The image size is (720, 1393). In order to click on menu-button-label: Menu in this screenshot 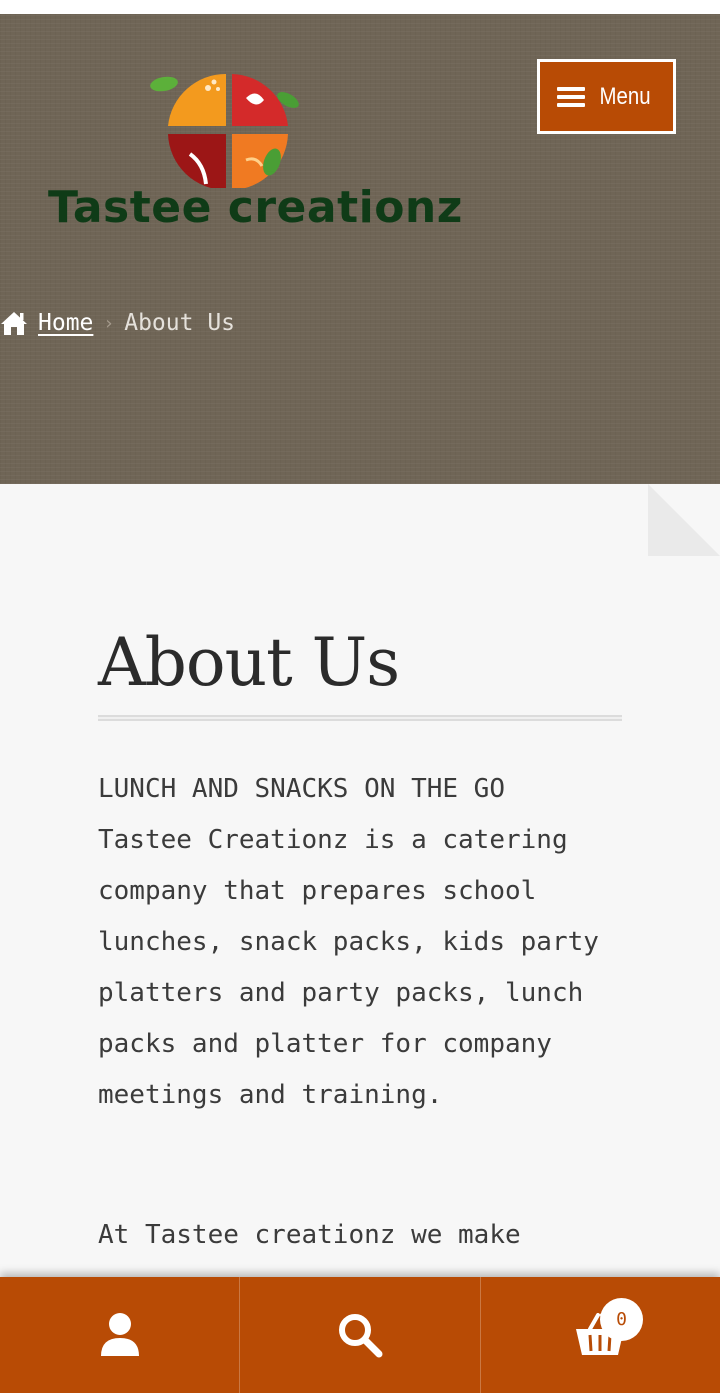, I will do `click(625, 96)`.